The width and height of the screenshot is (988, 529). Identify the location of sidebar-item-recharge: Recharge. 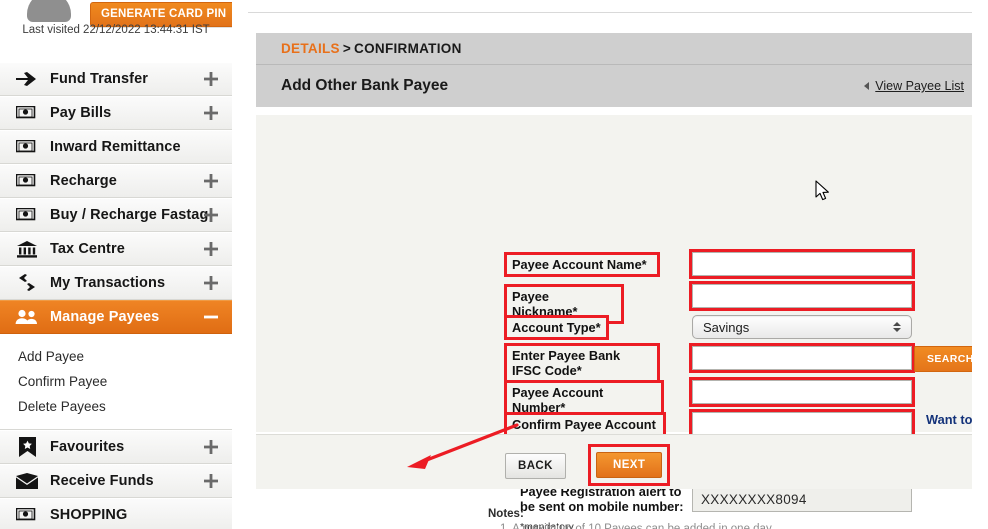
(116, 181).